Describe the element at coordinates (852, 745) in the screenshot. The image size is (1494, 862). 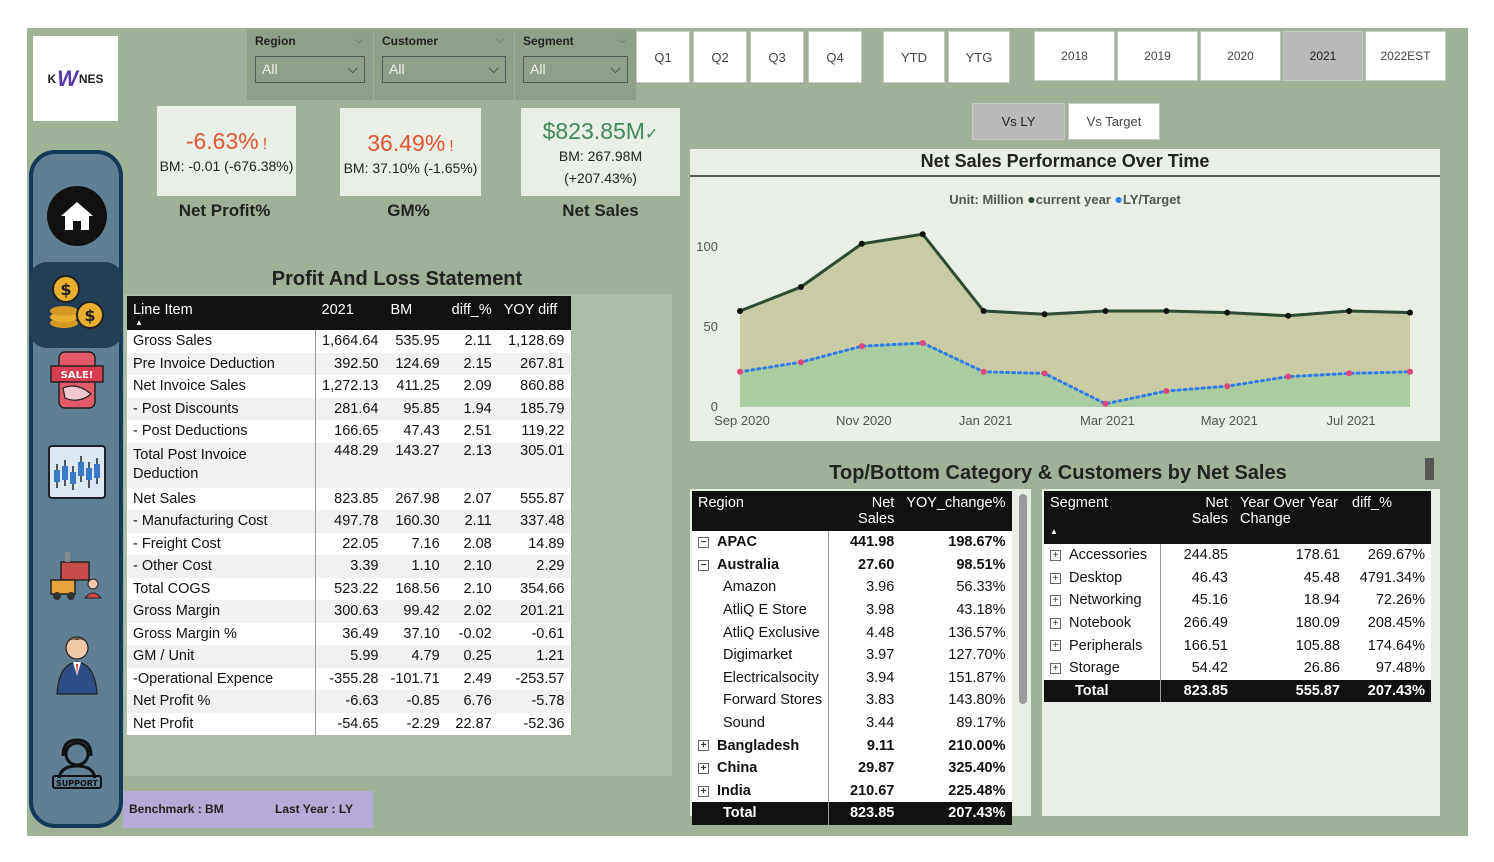
I see `region-row: + Bangladesh 9.11 210.00%` at that location.